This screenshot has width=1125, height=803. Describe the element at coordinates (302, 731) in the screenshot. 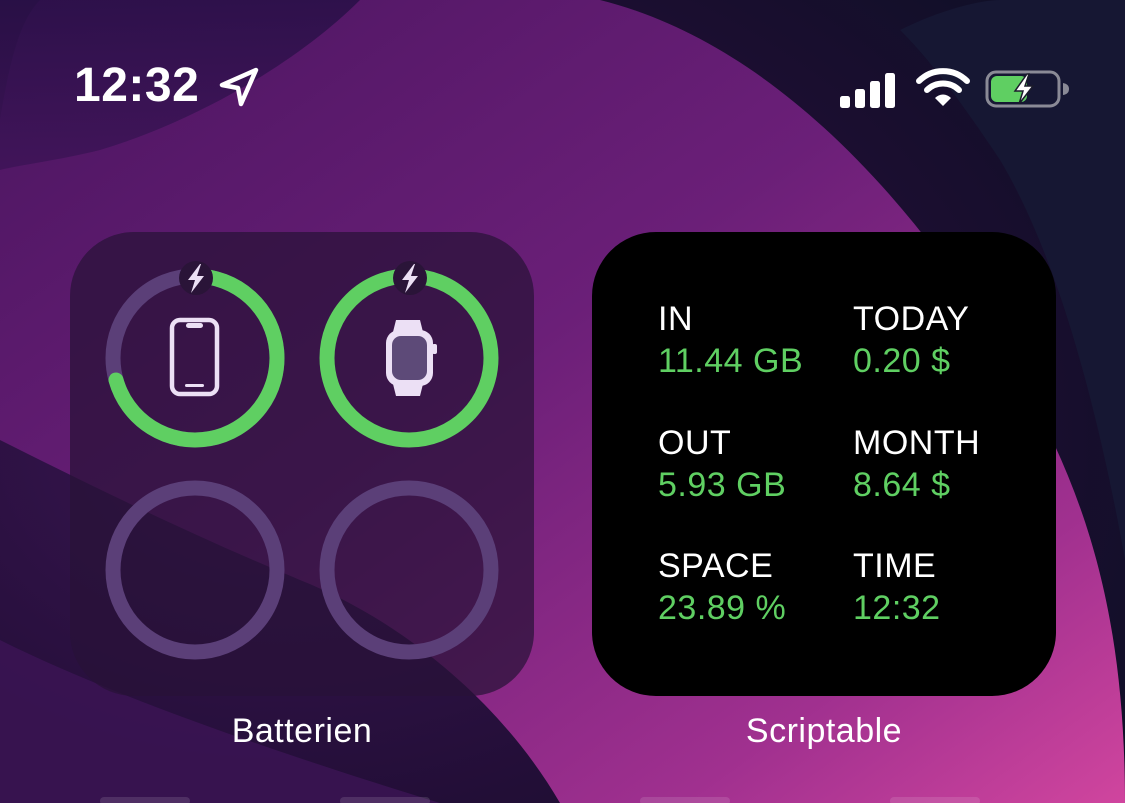

I see `batteries-widget-label: Batterien` at that location.